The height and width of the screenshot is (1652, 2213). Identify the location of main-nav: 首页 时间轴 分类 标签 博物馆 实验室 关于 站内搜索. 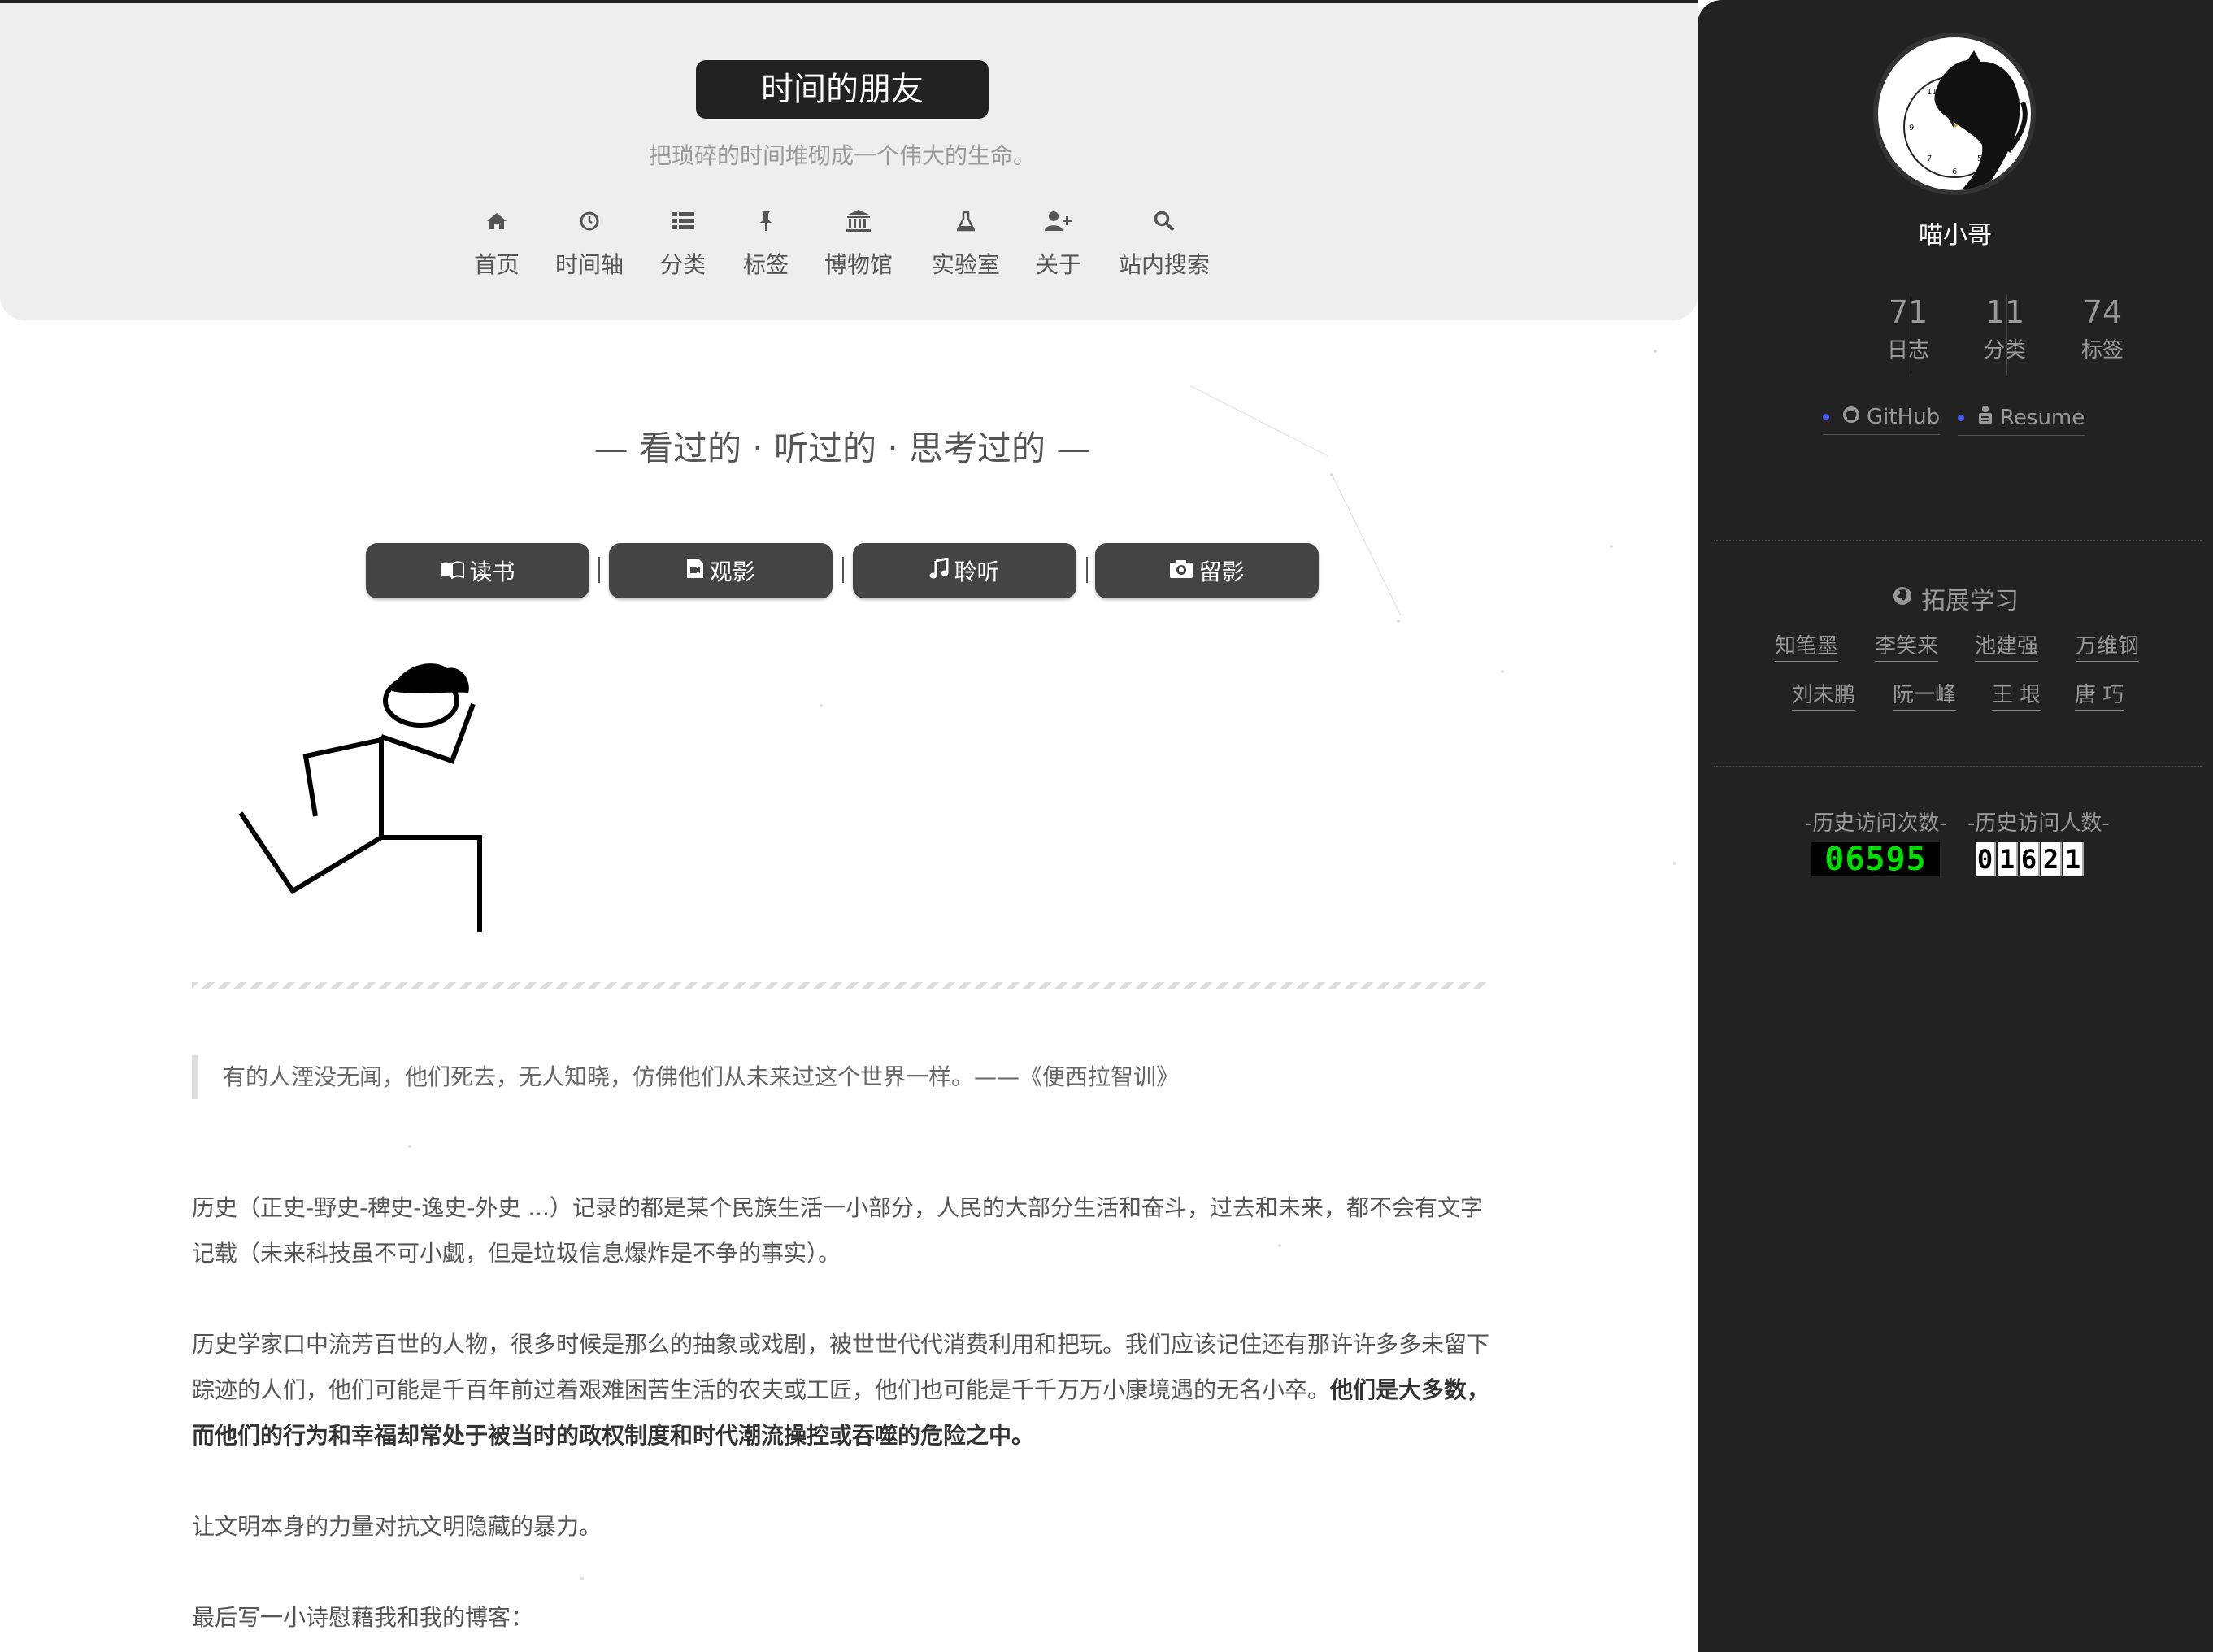
(849, 249).